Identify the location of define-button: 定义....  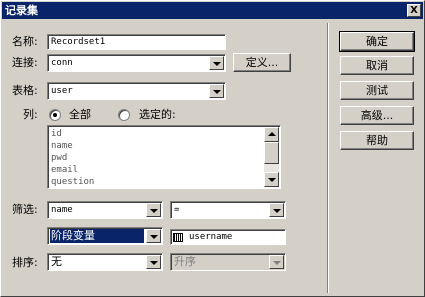
(262, 62).